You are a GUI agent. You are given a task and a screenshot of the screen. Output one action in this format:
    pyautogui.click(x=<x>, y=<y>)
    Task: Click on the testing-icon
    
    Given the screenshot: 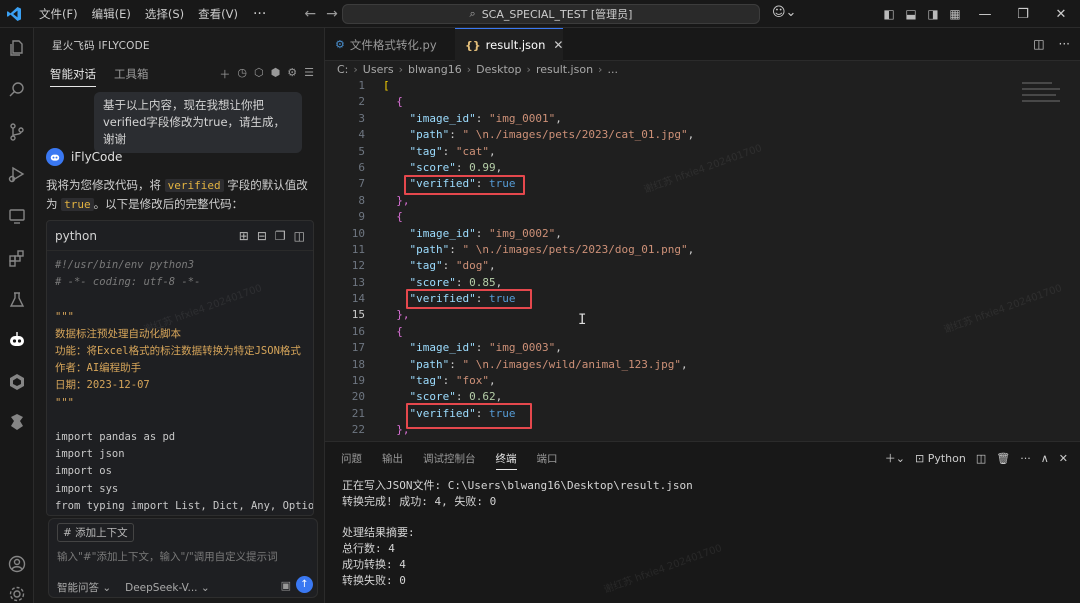 What is the action you would take?
    pyautogui.click(x=17, y=300)
    